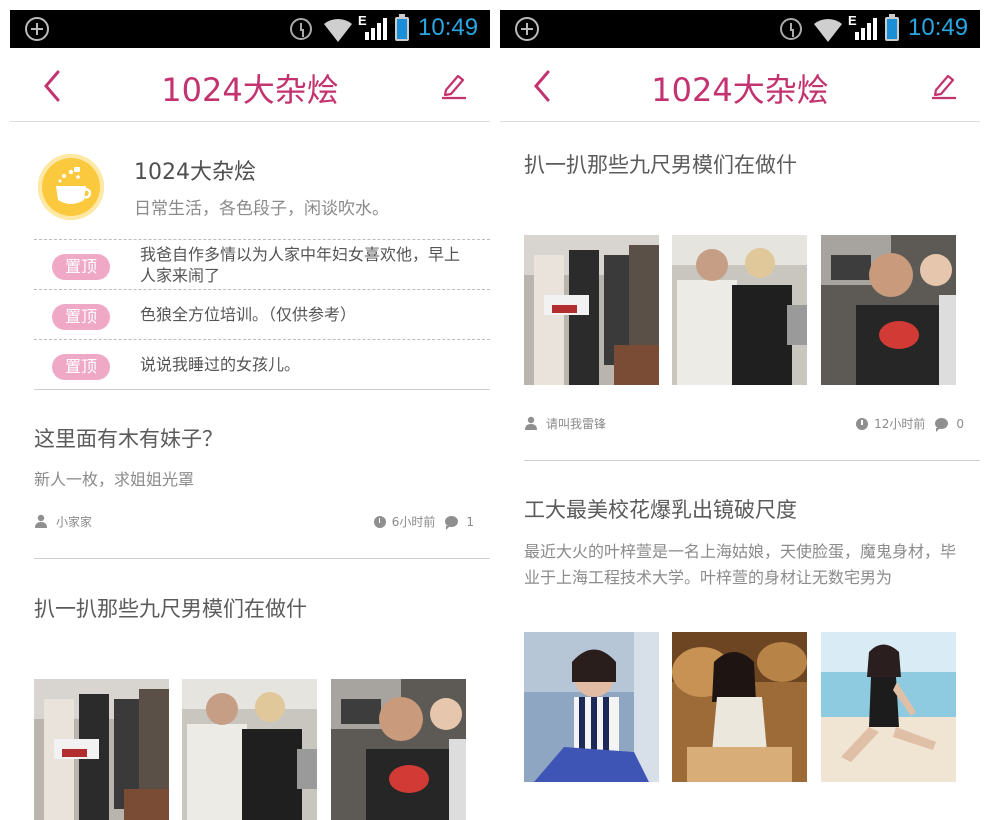 This screenshot has width=990, height=820. Describe the element at coordinates (195, 172) in the screenshot. I see `board-name: 1024大杂烩` at that location.